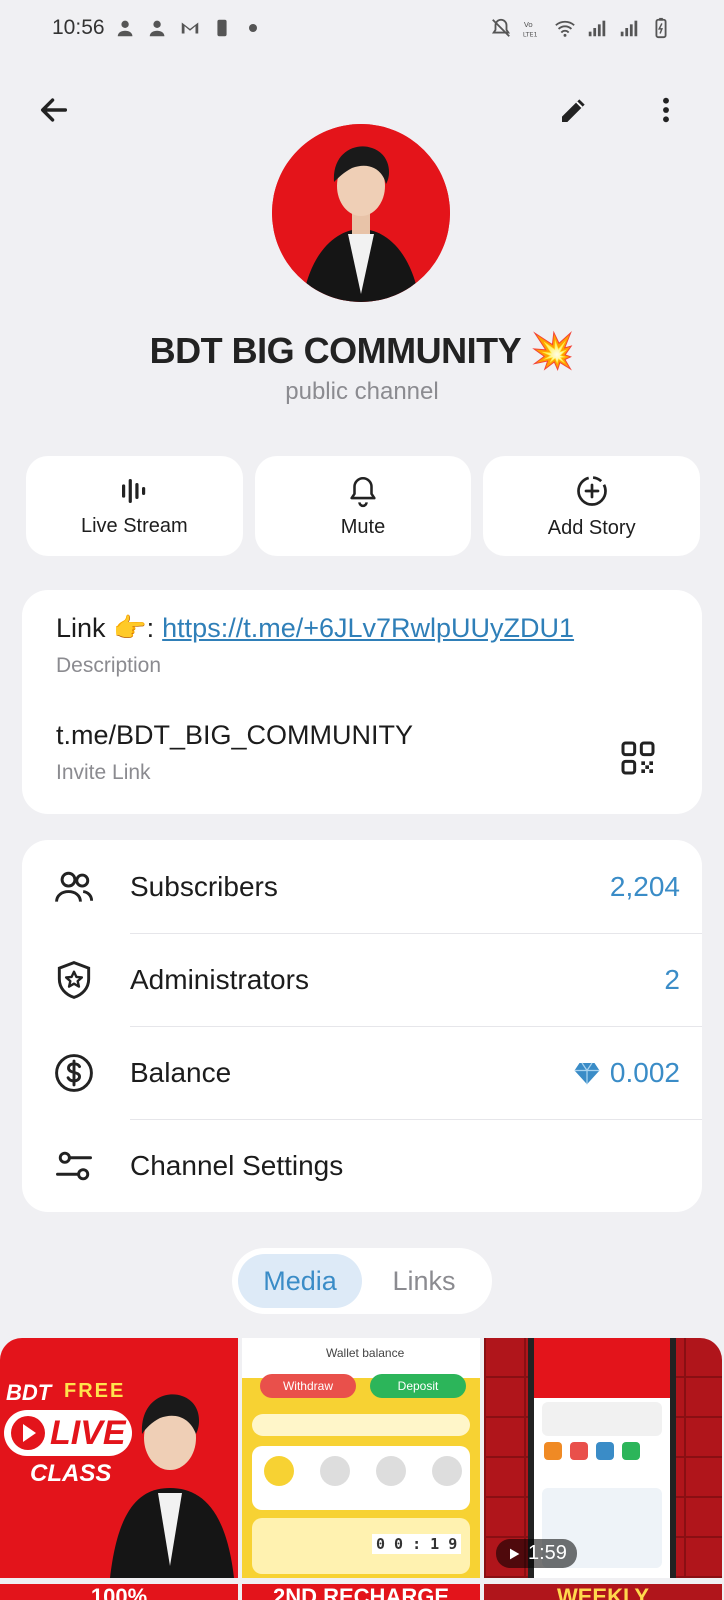 The height and width of the screenshot is (1600, 724). I want to click on svg-text: LTE1, so click(530, 34).